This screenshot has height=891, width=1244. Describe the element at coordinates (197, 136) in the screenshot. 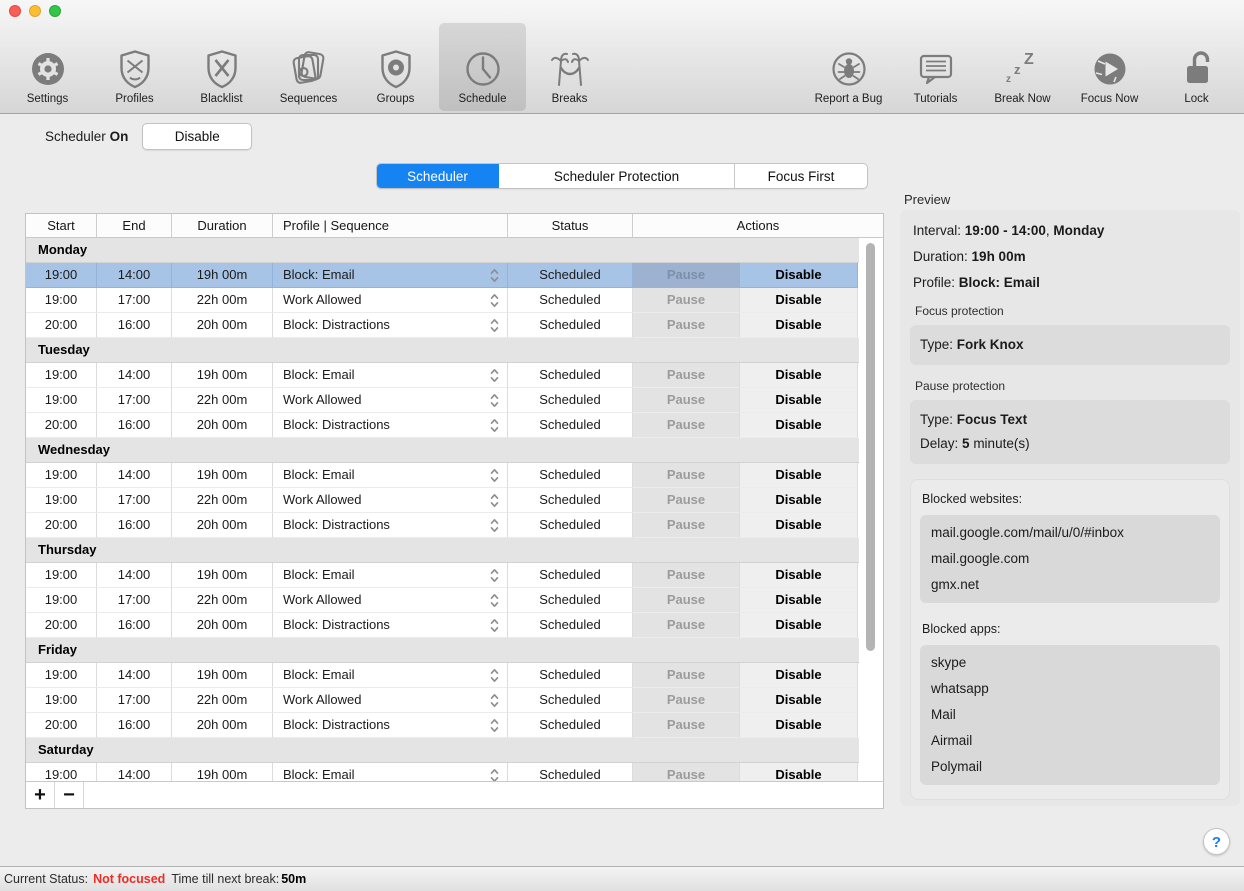

I see `scheduler-disable-button: Disable` at that location.